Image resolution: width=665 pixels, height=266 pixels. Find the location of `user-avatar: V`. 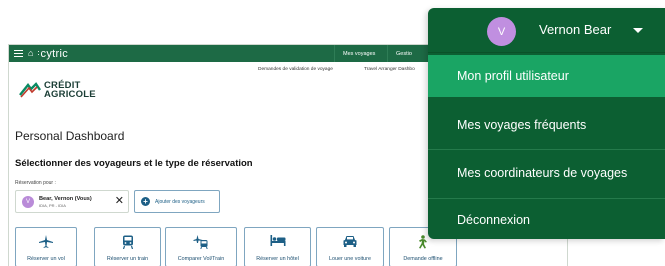

user-avatar: V is located at coordinates (501, 31).